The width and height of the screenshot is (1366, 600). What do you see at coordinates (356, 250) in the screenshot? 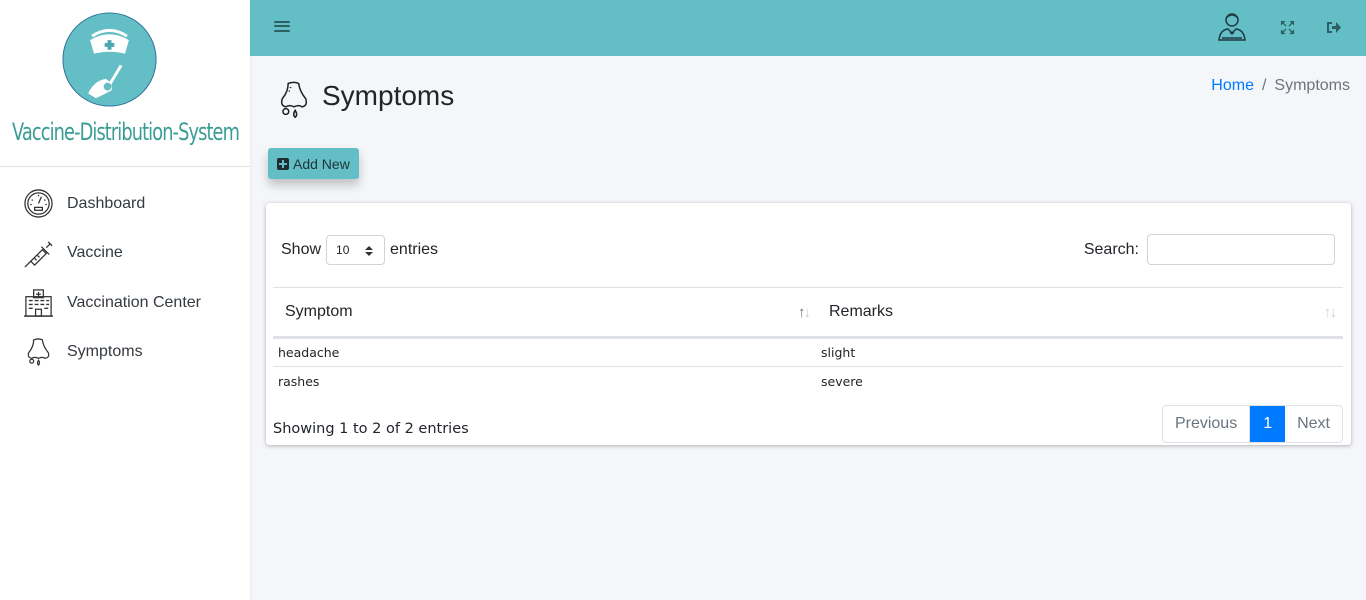
I see `entries-length-select: 10` at bounding box center [356, 250].